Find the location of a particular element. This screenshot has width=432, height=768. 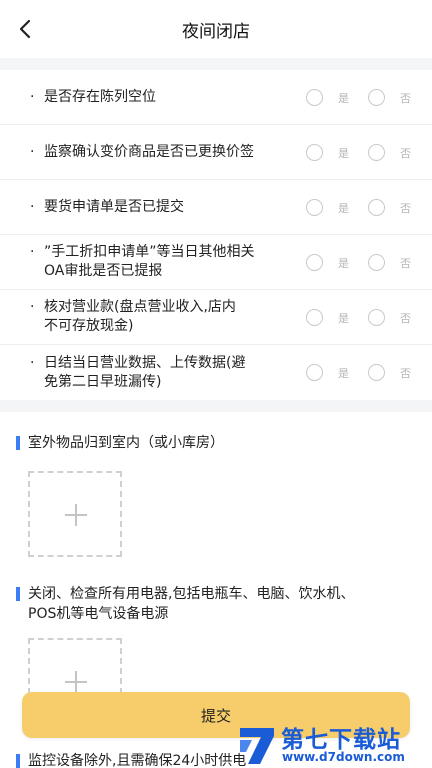

top-bar: 夜间闭店 is located at coordinates (216, 29).